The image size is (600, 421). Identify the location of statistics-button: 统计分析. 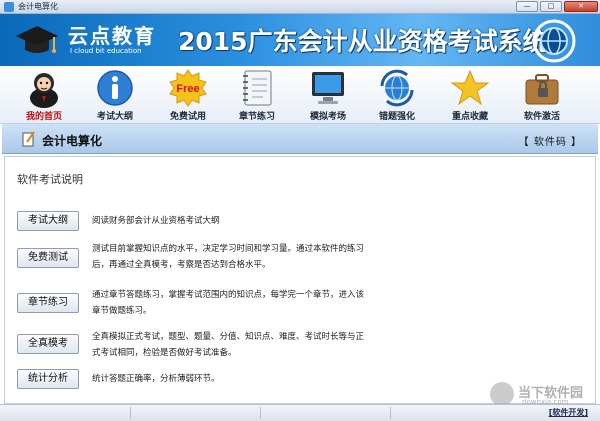
(48, 379).